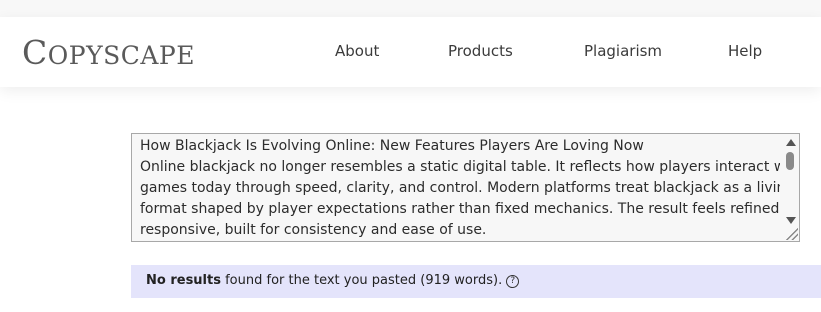 The height and width of the screenshot is (312, 821). What do you see at coordinates (623, 51) in the screenshot?
I see `nav-plagiarism: Plagiarism` at bounding box center [623, 51].